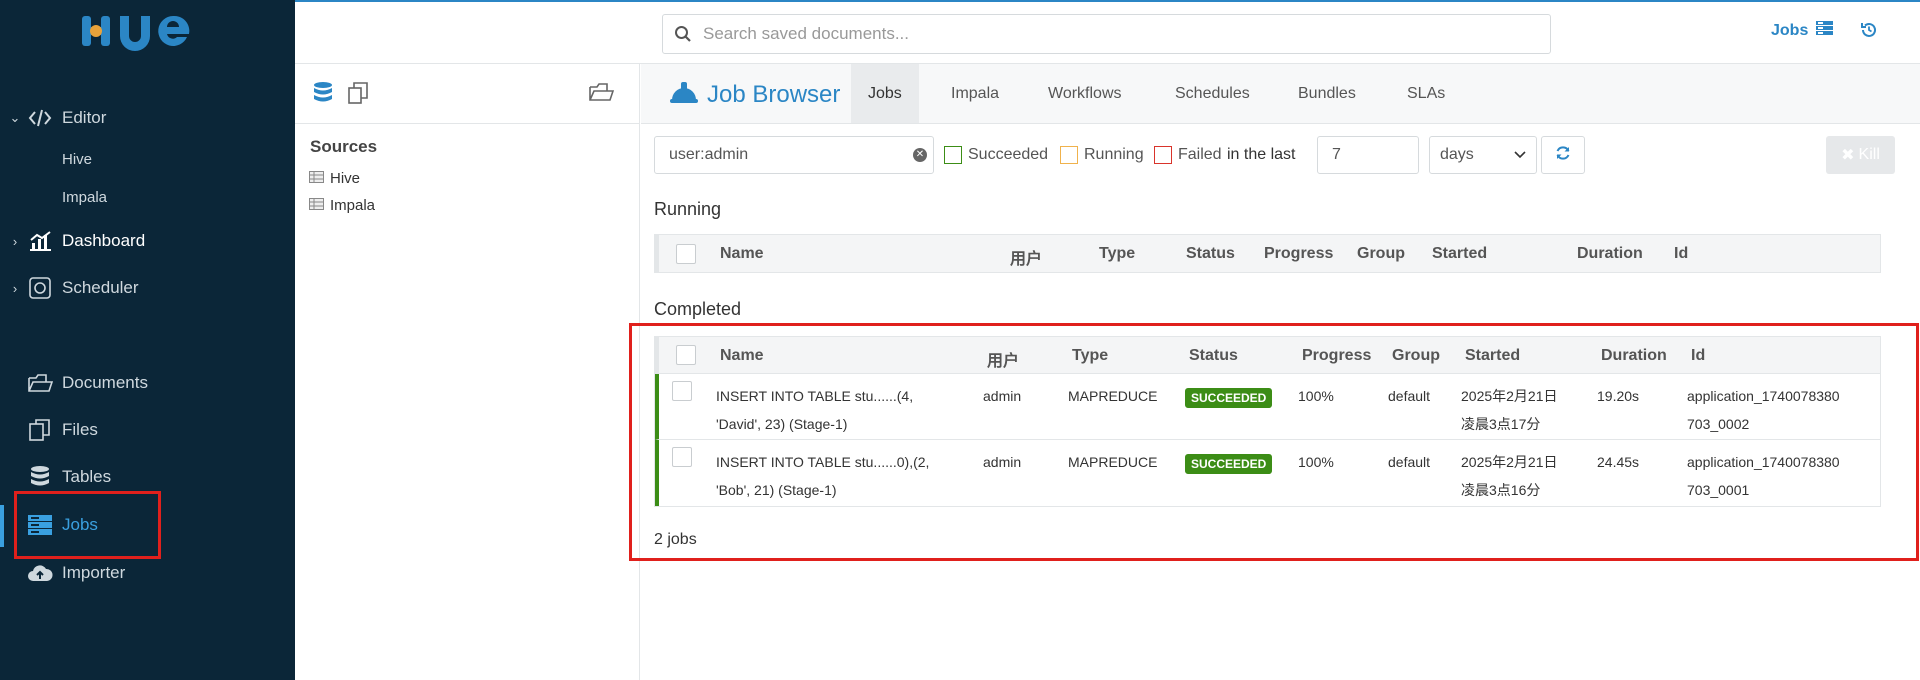 The width and height of the screenshot is (1920, 680). Describe the element at coordinates (1337, 355) in the screenshot. I see `col-progress: Progress` at that location.